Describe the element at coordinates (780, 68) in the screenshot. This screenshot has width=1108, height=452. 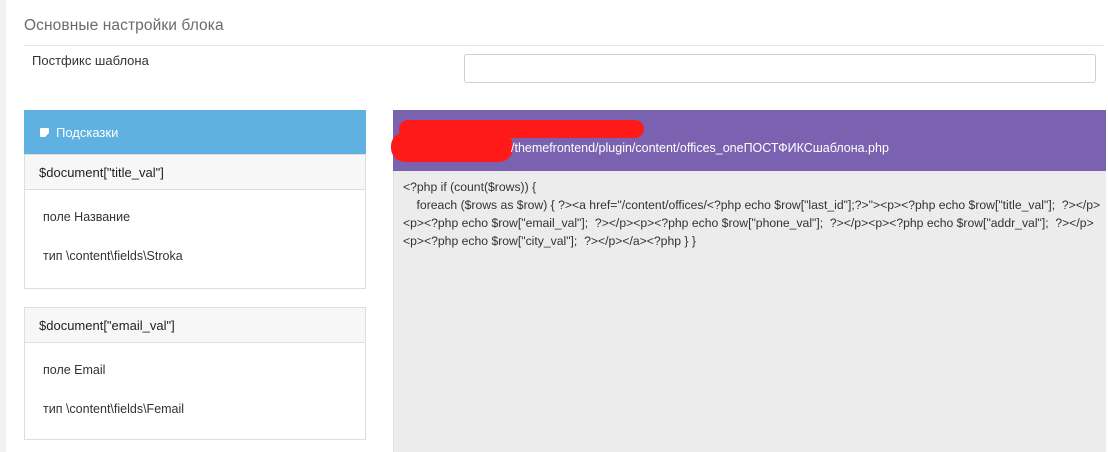
I see `postfix-input` at that location.